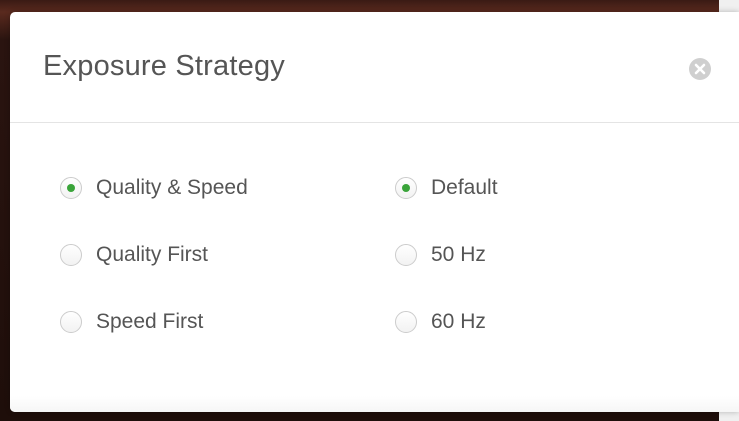 This screenshot has width=739, height=421. What do you see at coordinates (152, 254) in the screenshot?
I see `radio-label: Quality First` at bounding box center [152, 254].